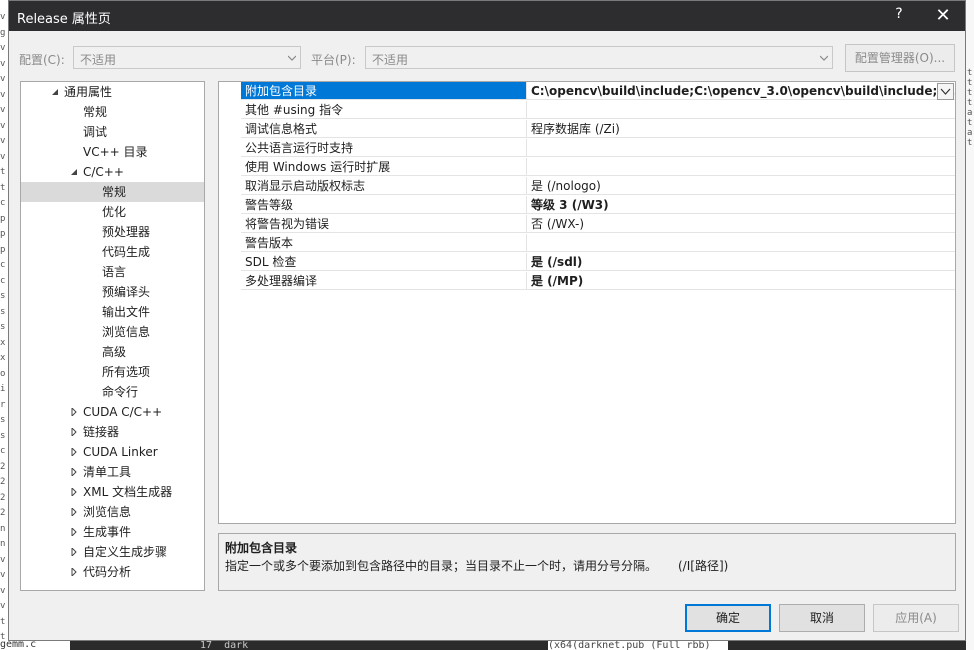 This screenshot has height=650, width=974. Describe the element at coordinates (333, 60) in the screenshot. I see `platform-label: 平台(P):` at that location.